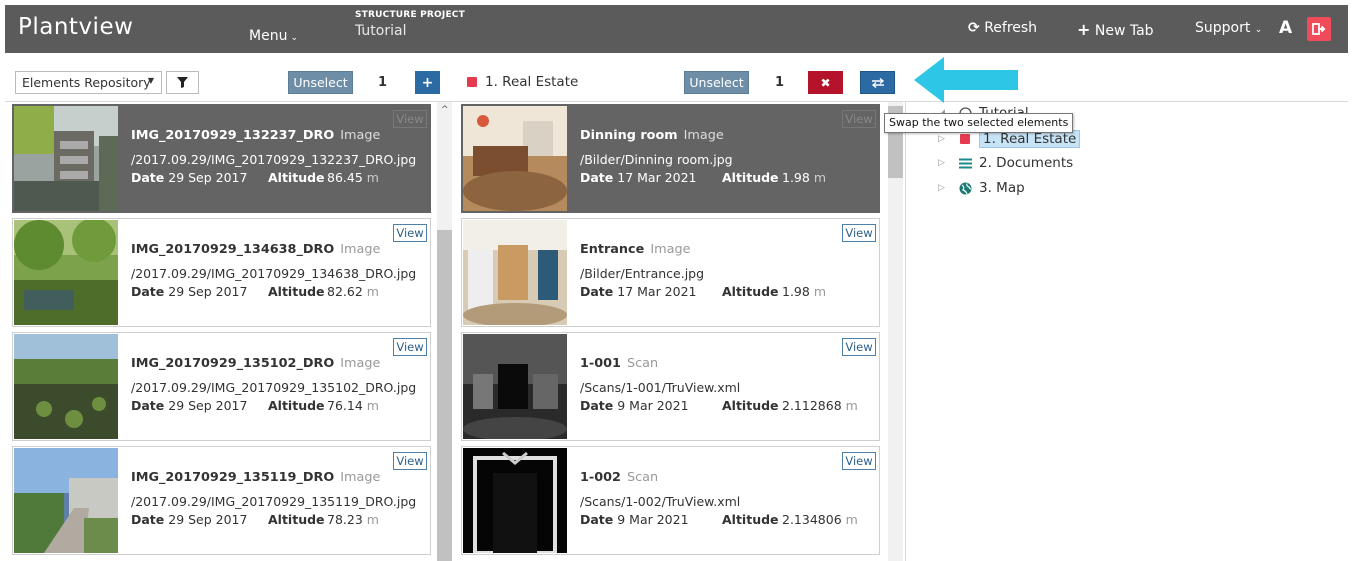 This screenshot has height=561, width=1357. What do you see at coordinates (716, 82) in the screenshot?
I see `mid-unselect-button: Unselect` at bounding box center [716, 82].